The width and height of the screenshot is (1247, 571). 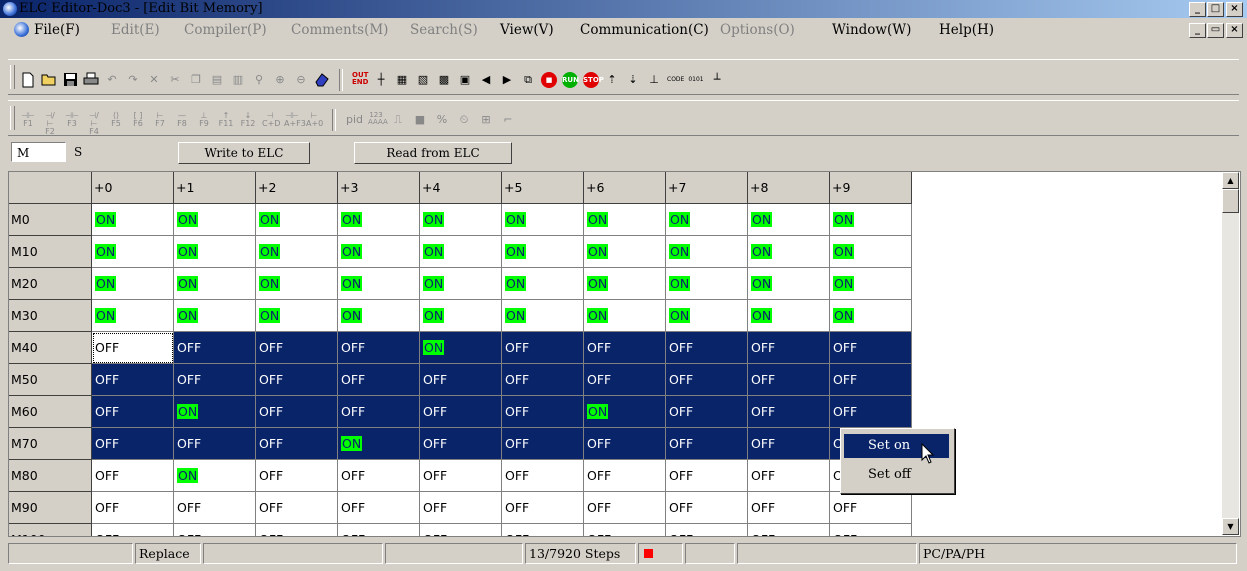 What do you see at coordinates (12, 118) in the screenshot?
I see `toolbar-grip` at bounding box center [12, 118].